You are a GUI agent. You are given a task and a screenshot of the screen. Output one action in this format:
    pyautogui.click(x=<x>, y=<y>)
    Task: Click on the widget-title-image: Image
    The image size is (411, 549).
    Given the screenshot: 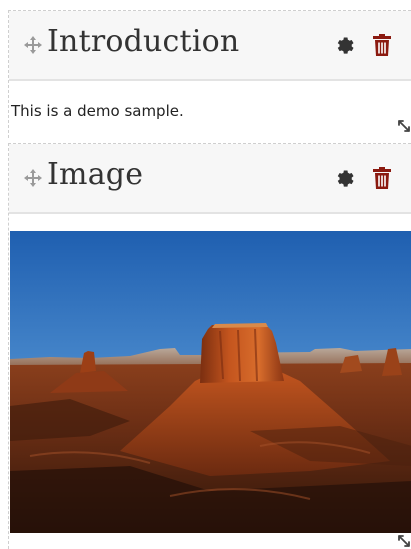 What is the action you would take?
    pyautogui.click(x=95, y=174)
    